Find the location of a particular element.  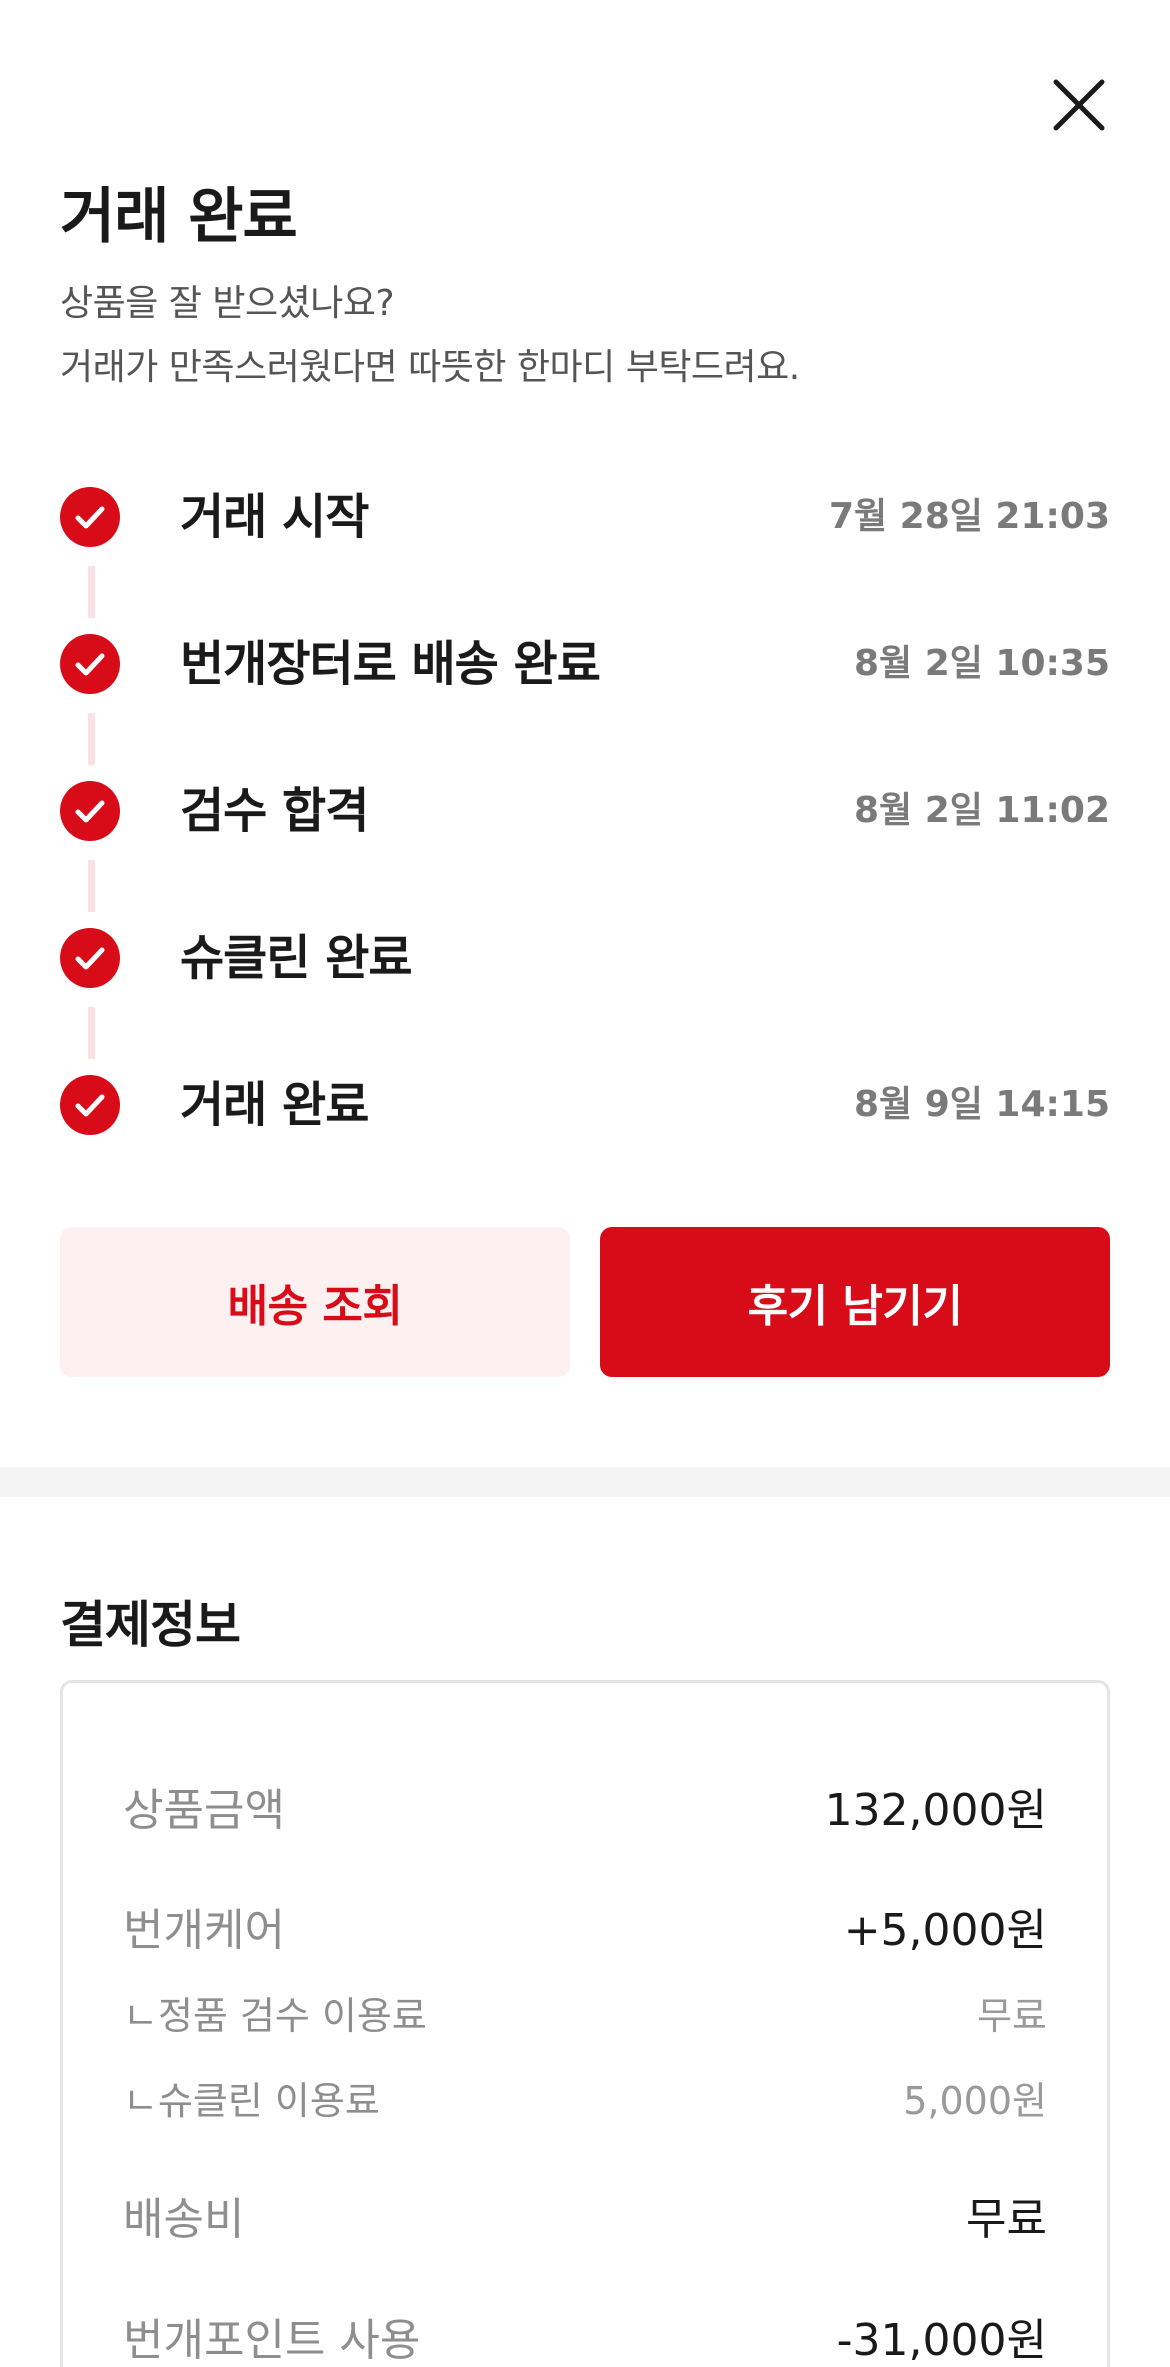

step-label: 번개장터로 배송 완료 is located at coordinates (390, 664).